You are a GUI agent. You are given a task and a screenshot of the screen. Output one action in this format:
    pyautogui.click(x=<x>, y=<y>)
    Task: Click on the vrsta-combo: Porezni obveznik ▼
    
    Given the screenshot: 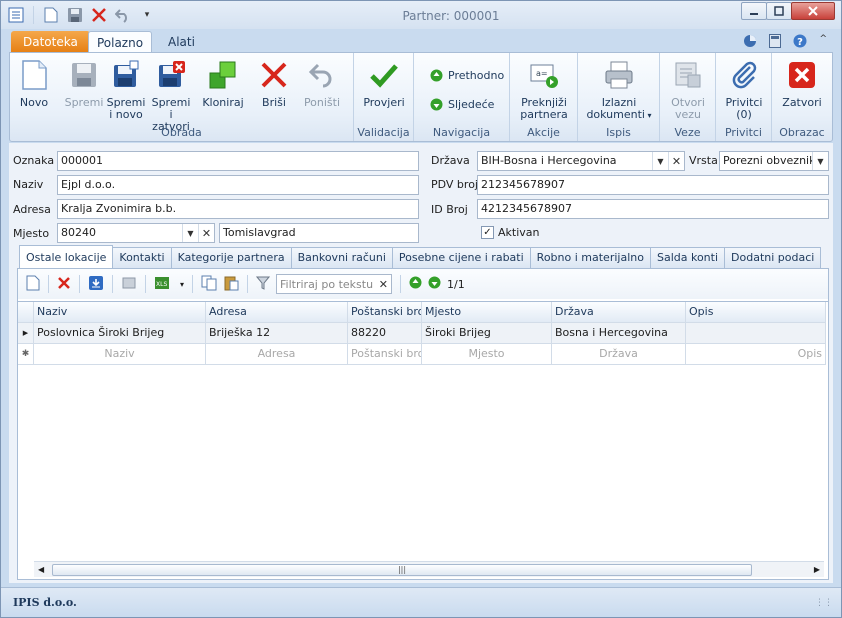 What is the action you would take?
    pyautogui.click(x=774, y=161)
    